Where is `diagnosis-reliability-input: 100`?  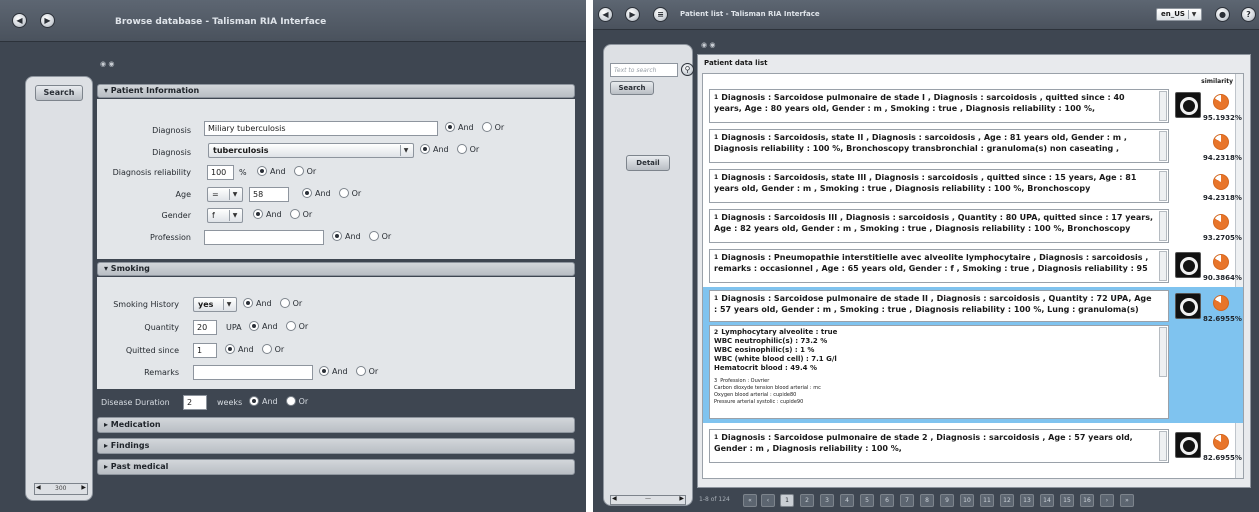
diagnosis-reliability-input: 100 is located at coordinates (220, 172).